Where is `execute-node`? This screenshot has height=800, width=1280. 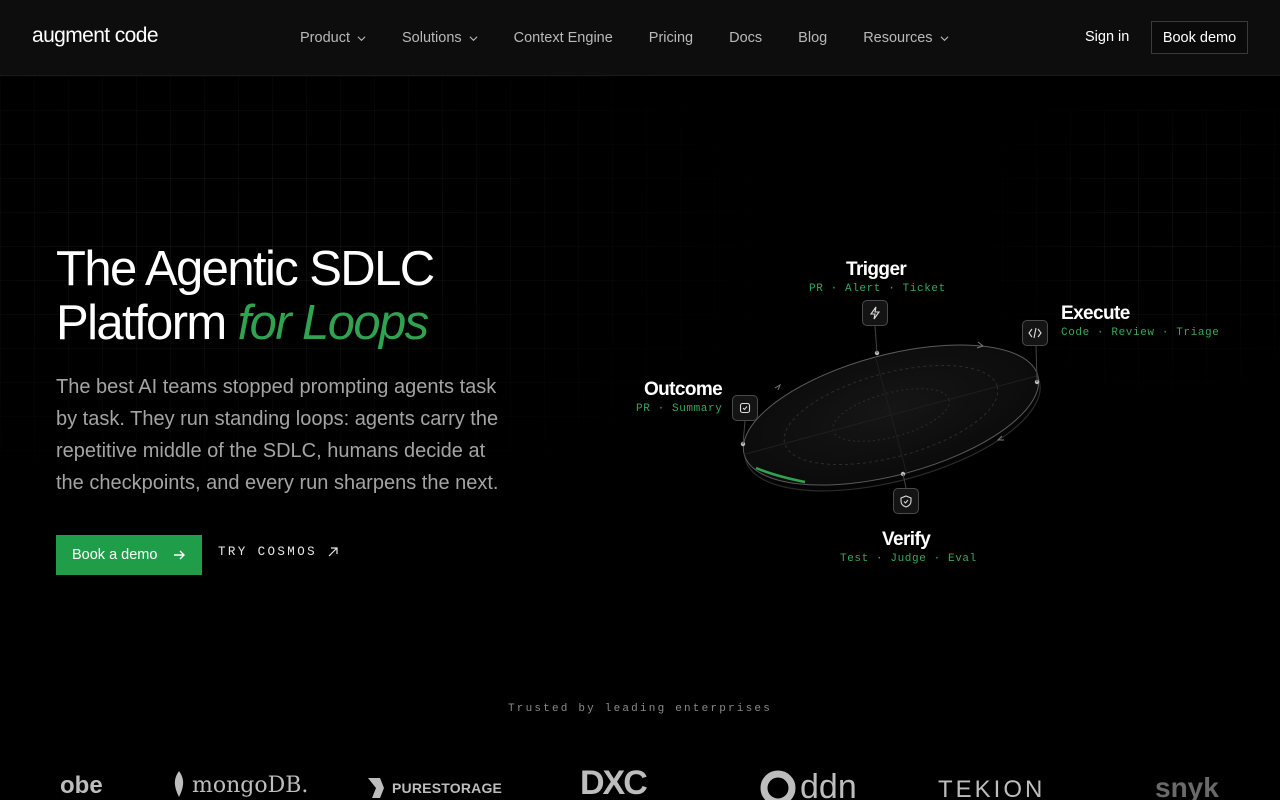
execute-node is located at coordinates (1035, 333).